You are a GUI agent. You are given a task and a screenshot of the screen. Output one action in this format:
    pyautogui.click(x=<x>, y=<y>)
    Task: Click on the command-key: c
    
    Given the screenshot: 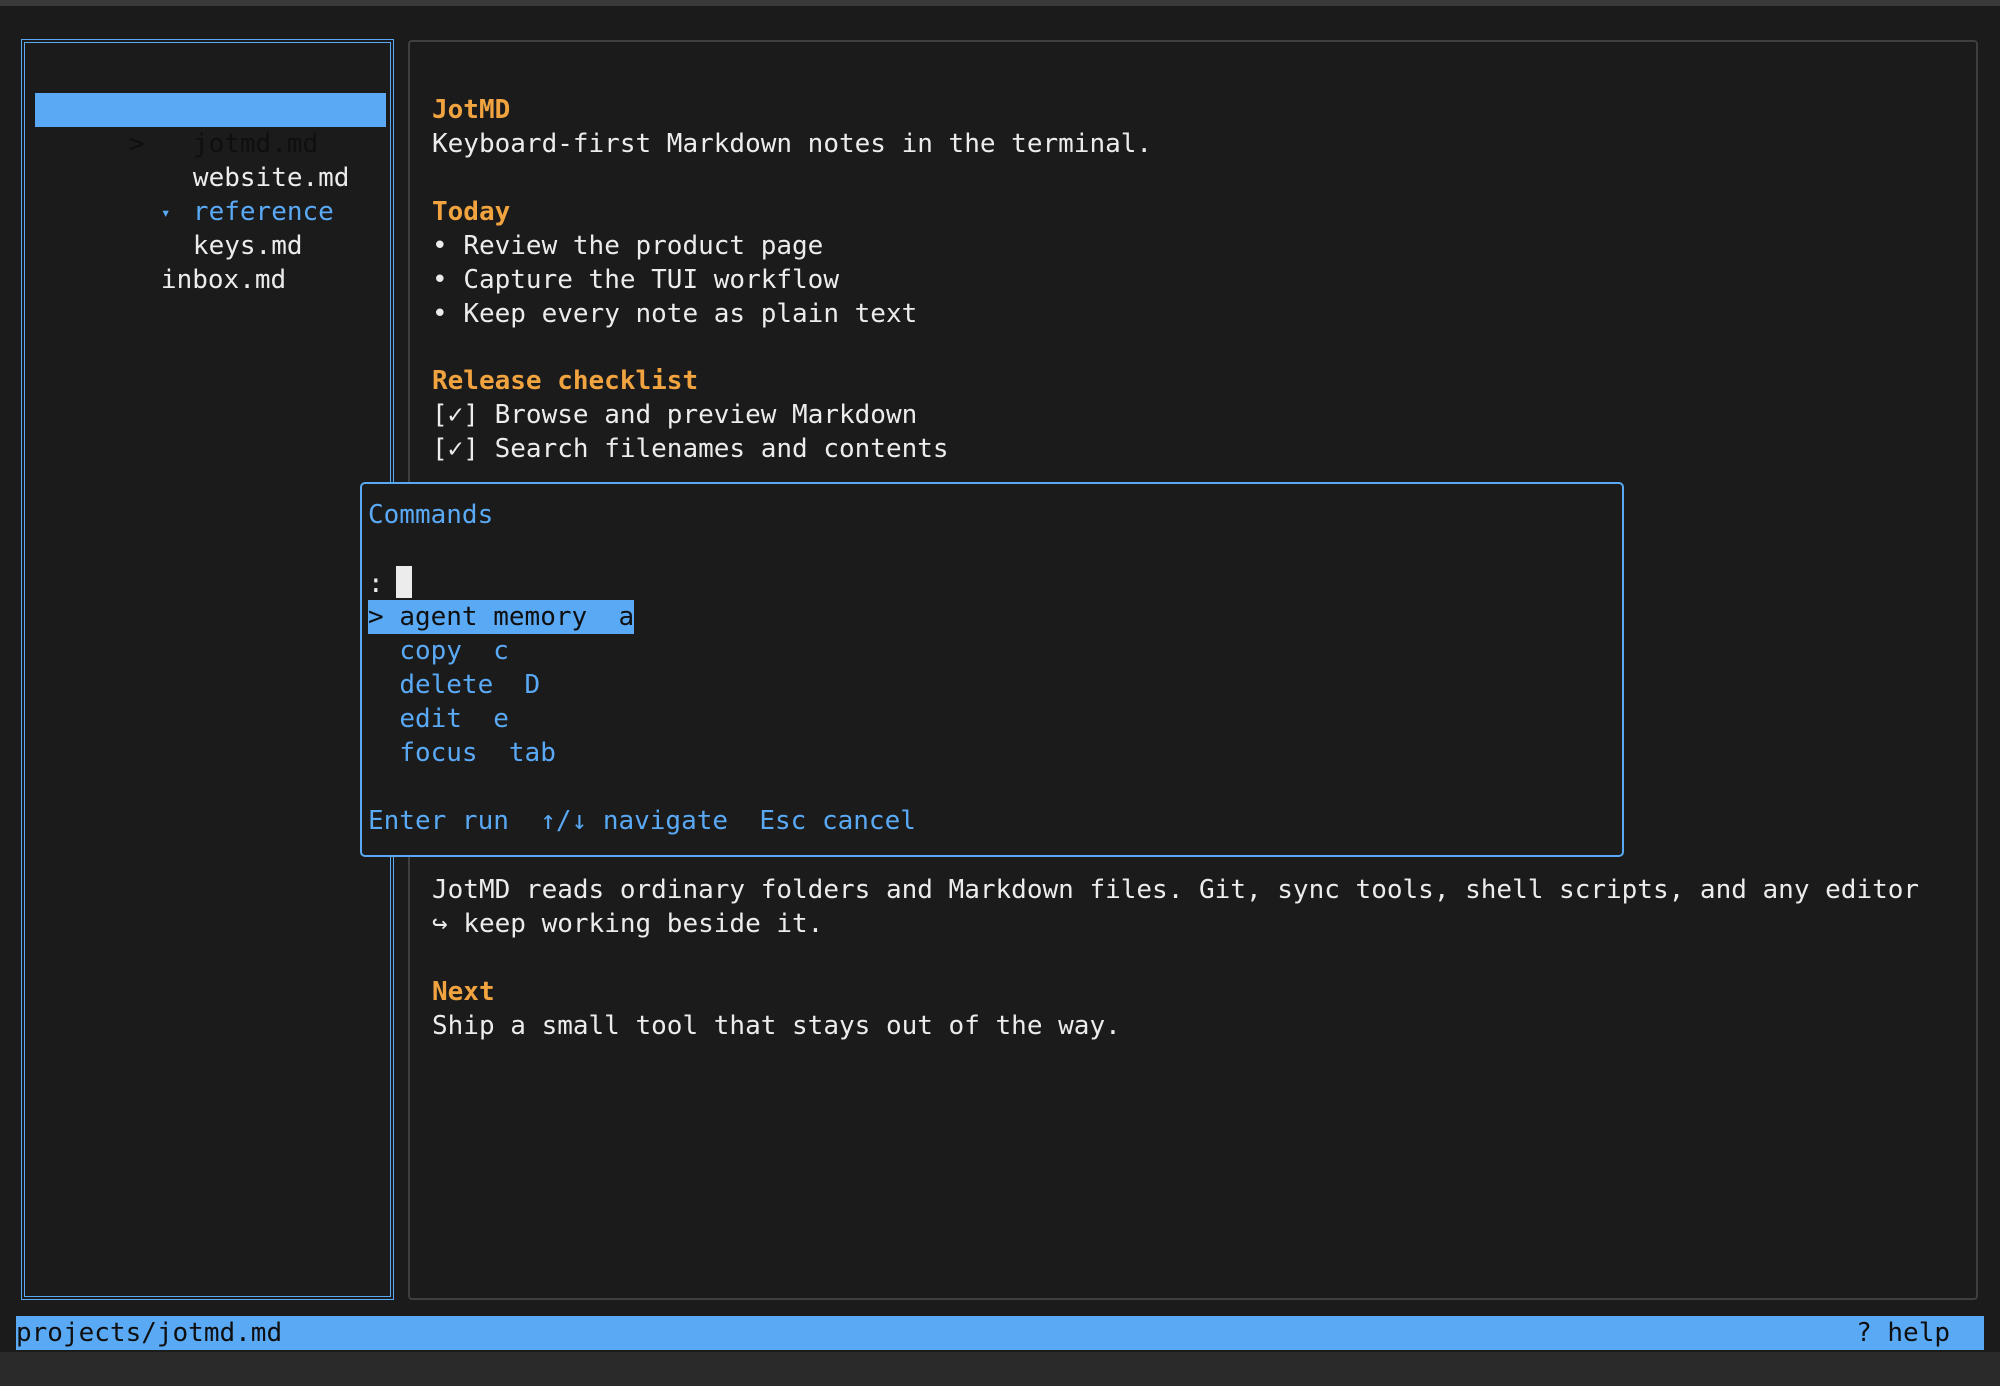 What is the action you would take?
    pyautogui.click(x=501, y=651)
    